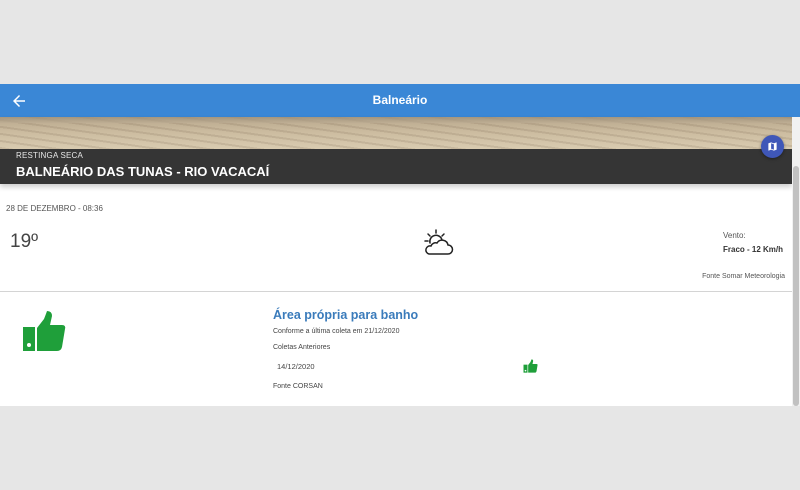 The width and height of the screenshot is (800, 490). I want to click on last-collection: Conforme a última coleta em 21/12/2020, so click(336, 331).